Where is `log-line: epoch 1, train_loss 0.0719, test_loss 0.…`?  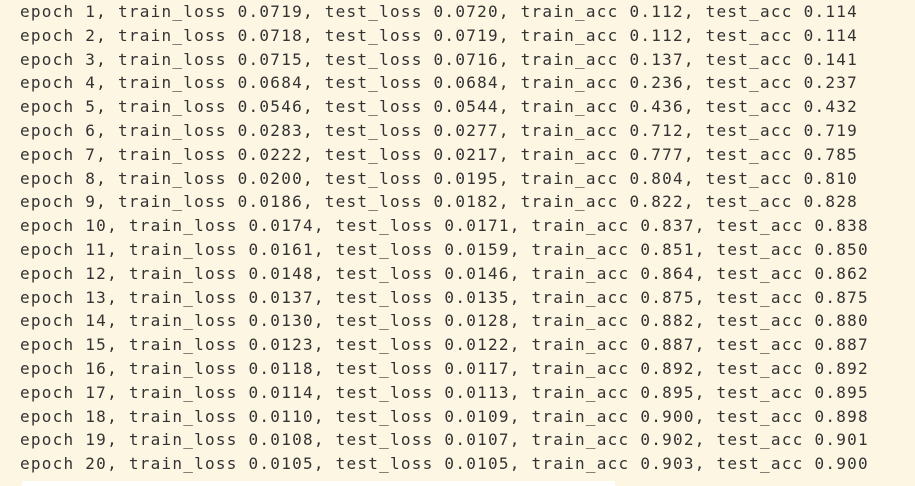
log-line: epoch 1, train_loss 0.0719, test_loss 0.… is located at coordinates (439, 11).